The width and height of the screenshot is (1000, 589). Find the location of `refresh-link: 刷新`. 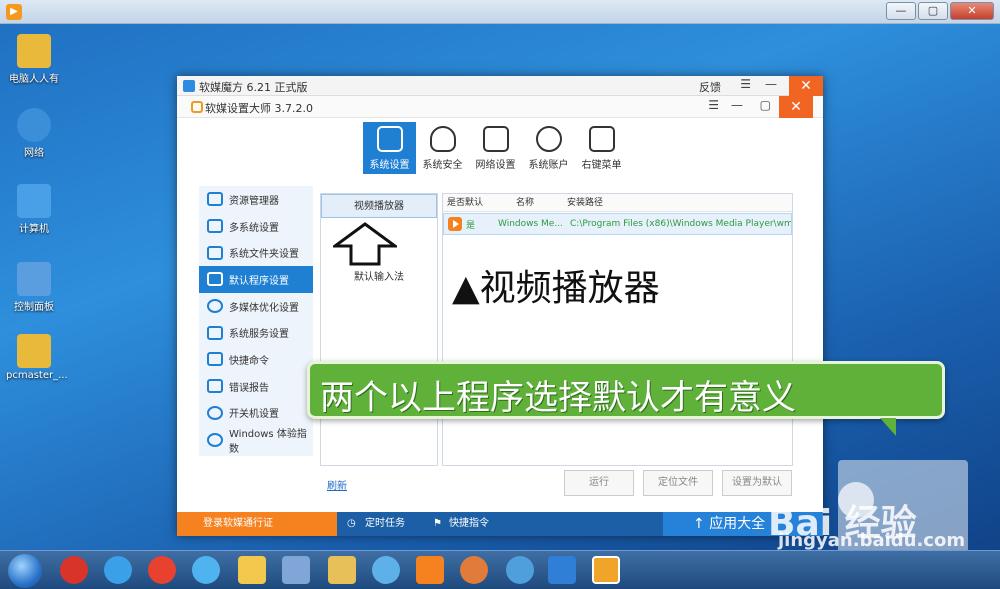

refresh-link: 刷新 is located at coordinates (337, 484).